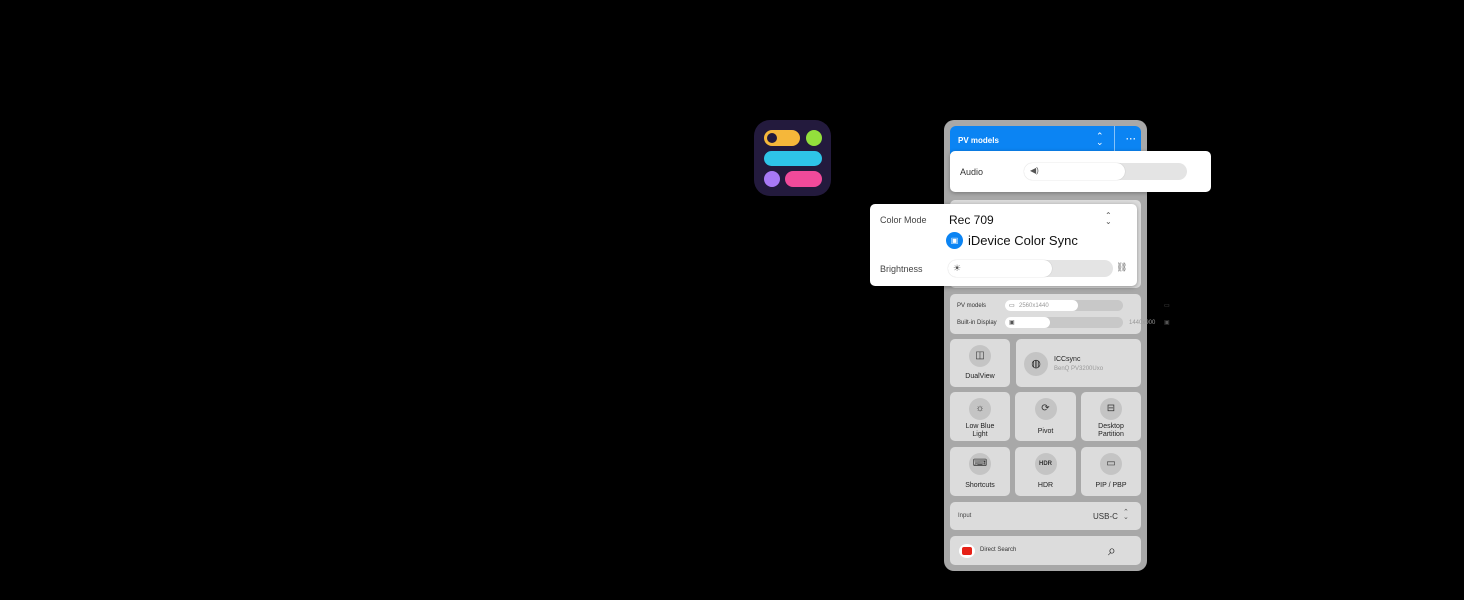  What do you see at coordinates (814, 138) in the screenshot?
I see `green-dot-shape` at bounding box center [814, 138].